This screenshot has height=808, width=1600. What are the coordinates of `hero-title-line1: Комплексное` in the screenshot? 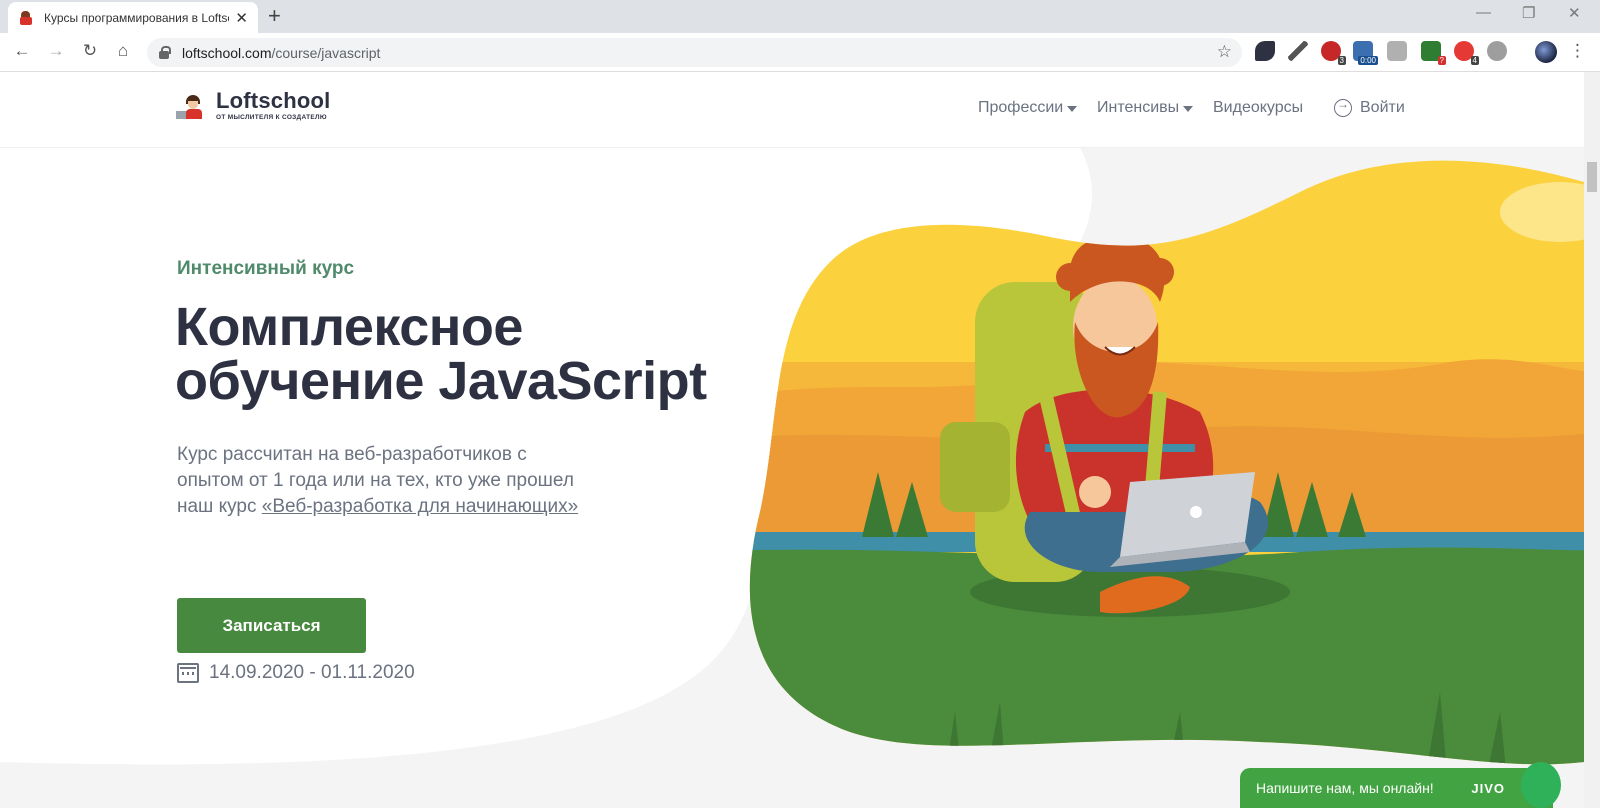 It's located at (349, 327).